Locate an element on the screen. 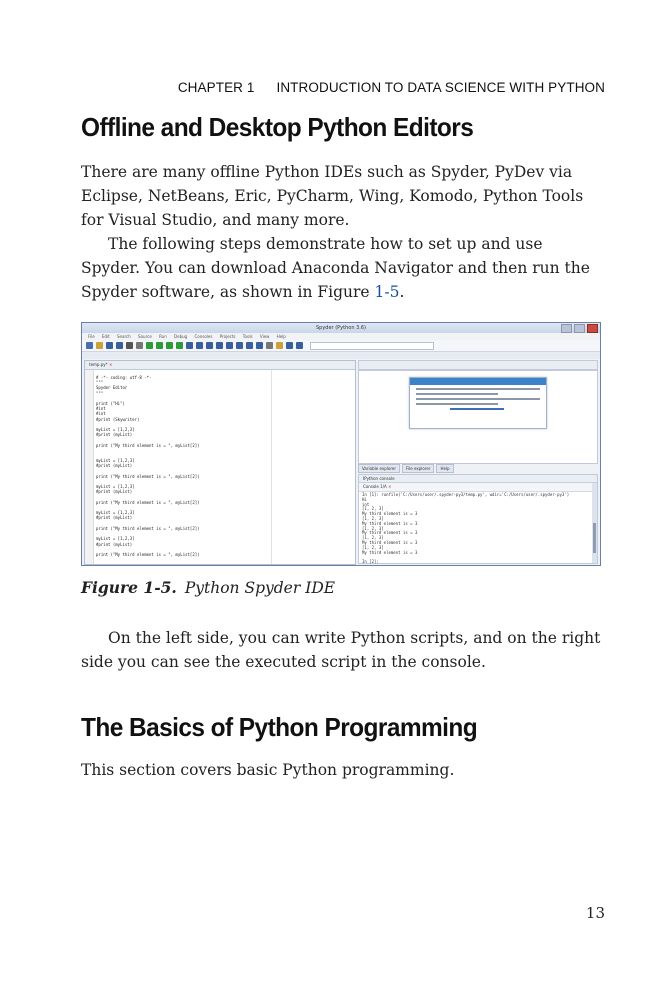 The height and width of the screenshot is (1000, 659). menu-search: Search is located at coordinates (124, 336).